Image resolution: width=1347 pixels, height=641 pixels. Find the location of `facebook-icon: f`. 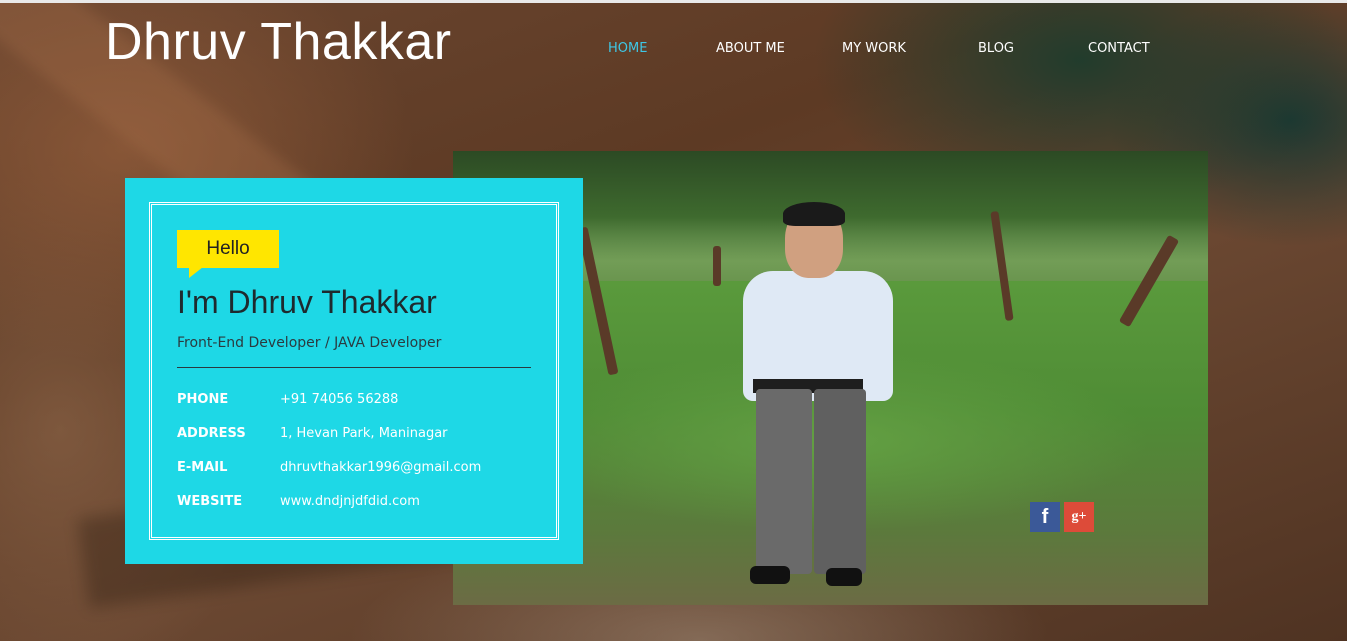

facebook-icon: f is located at coordinates (1045, 517).